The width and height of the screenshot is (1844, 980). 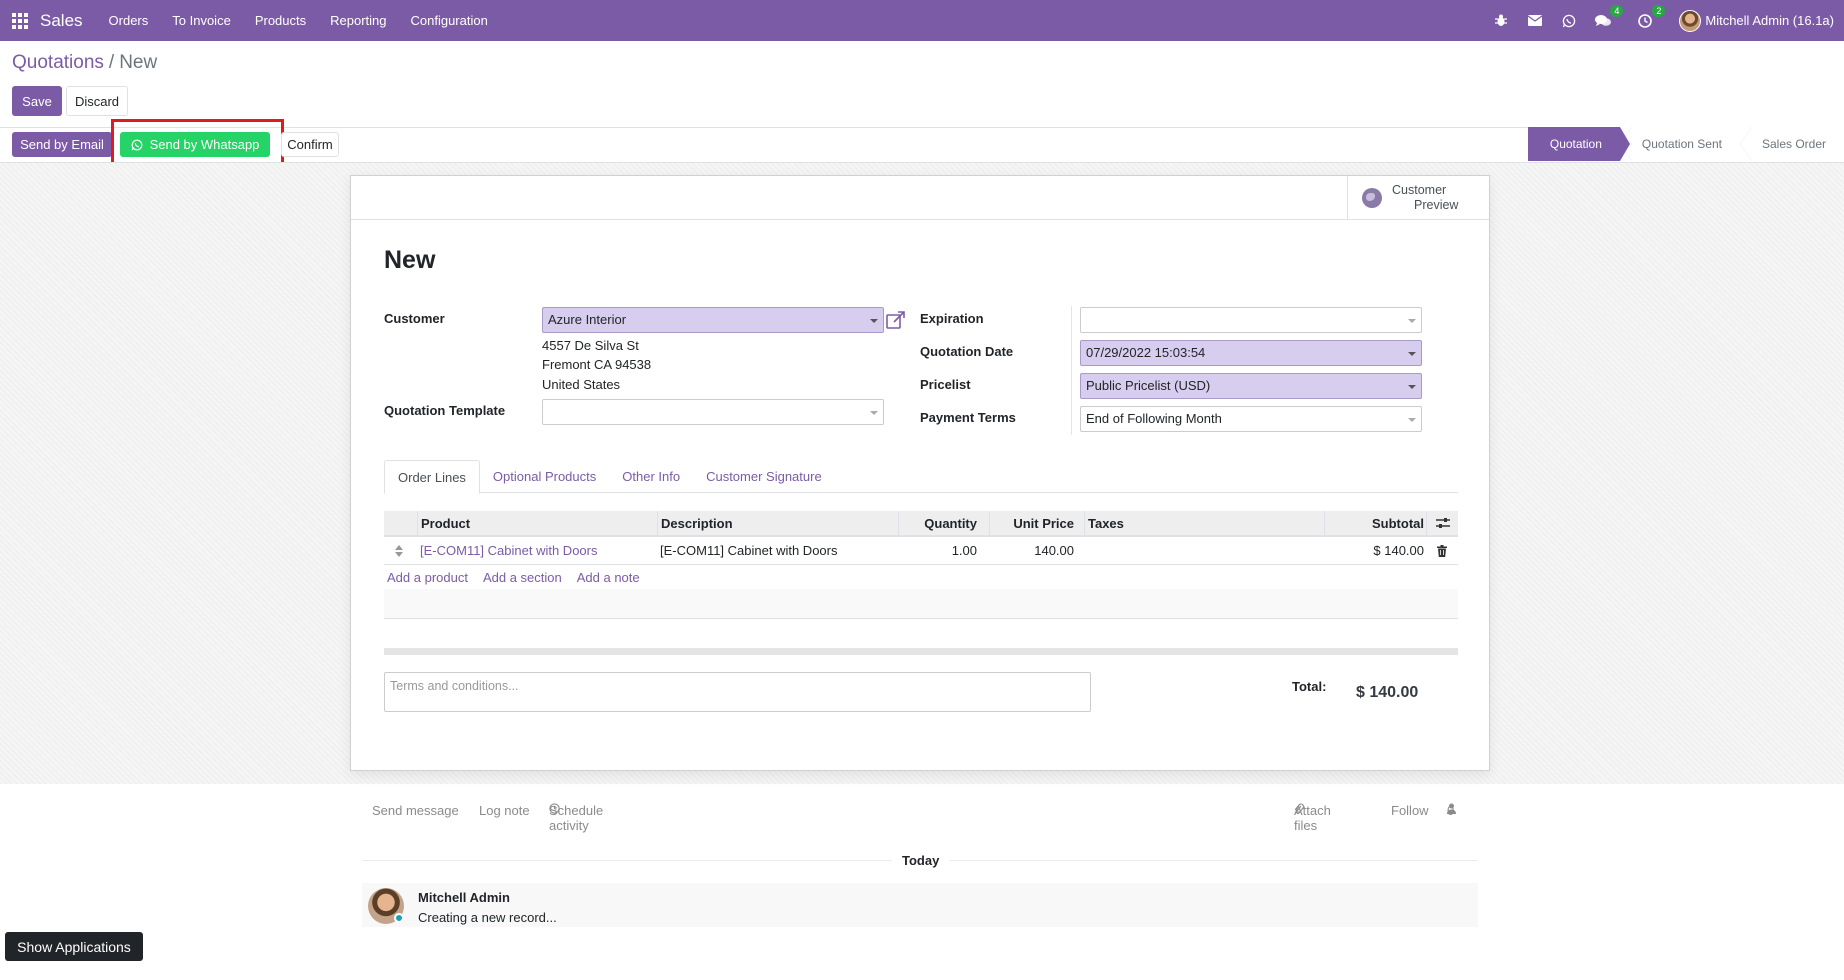 I want to click on row-unit-price: 140.00, so click(x=1033, y=550).